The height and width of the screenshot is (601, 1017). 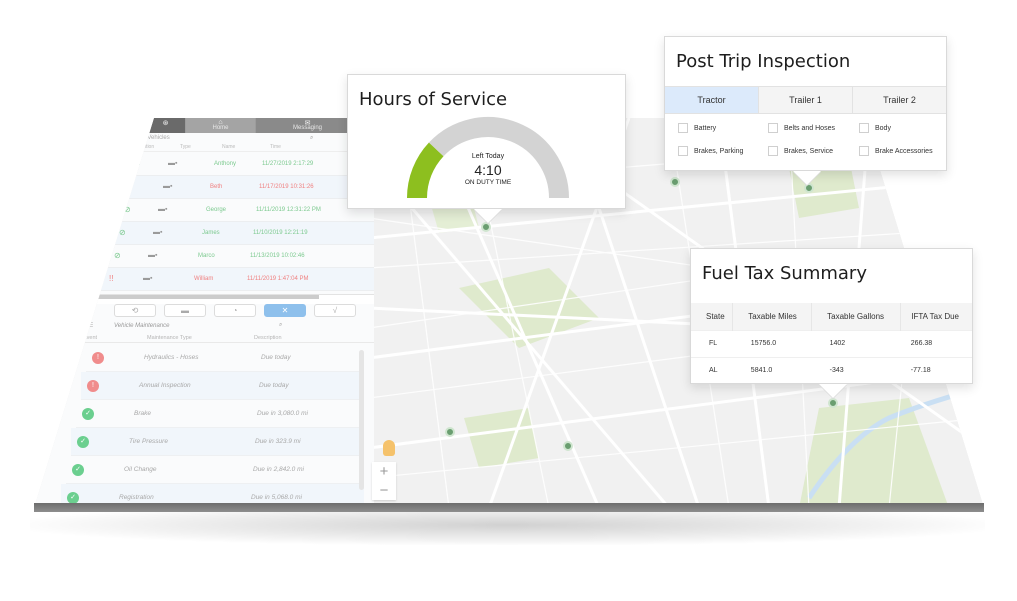 I want to click on gauge-tab-button: ◔, so click(x=235, y=310).